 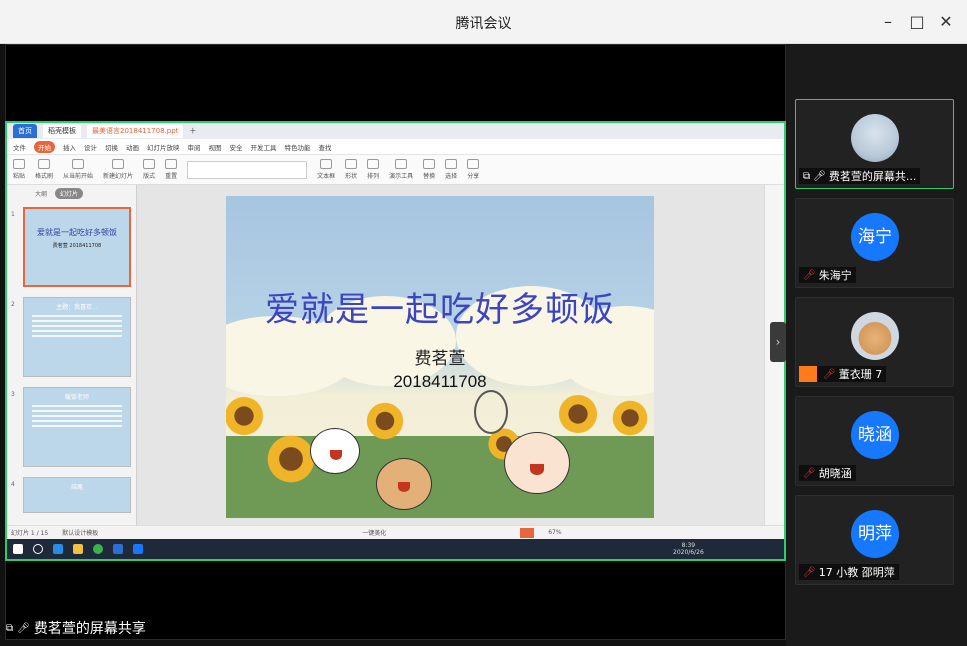 I want to click on thumb-title: 暖饭老师, so click(x=76, y=397).